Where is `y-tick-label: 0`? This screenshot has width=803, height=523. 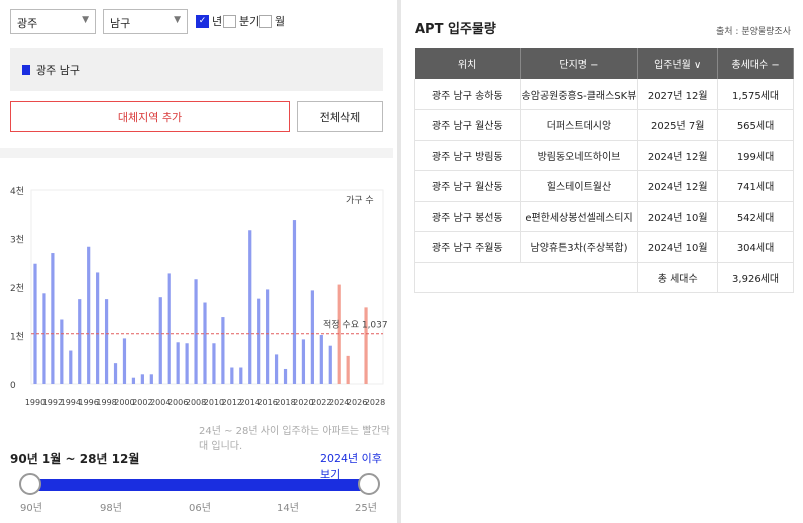 y-tick-label: 0 is located at coordinates (13, 386).